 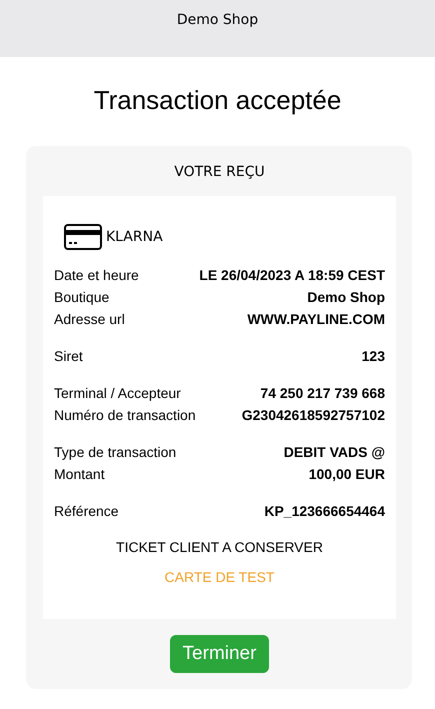 What do you see at coordinates (134, 237) in the screenshot?
I see `payment-method: KLARNA` at bounding box center [134, 237].